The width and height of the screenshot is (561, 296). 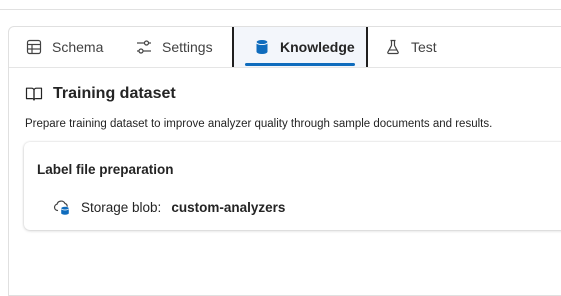 What do you see at coordinates (317, 47) in the screenshot?
I see `tab-knowledge-label: Knowledge` at bounding box center [317, 47].